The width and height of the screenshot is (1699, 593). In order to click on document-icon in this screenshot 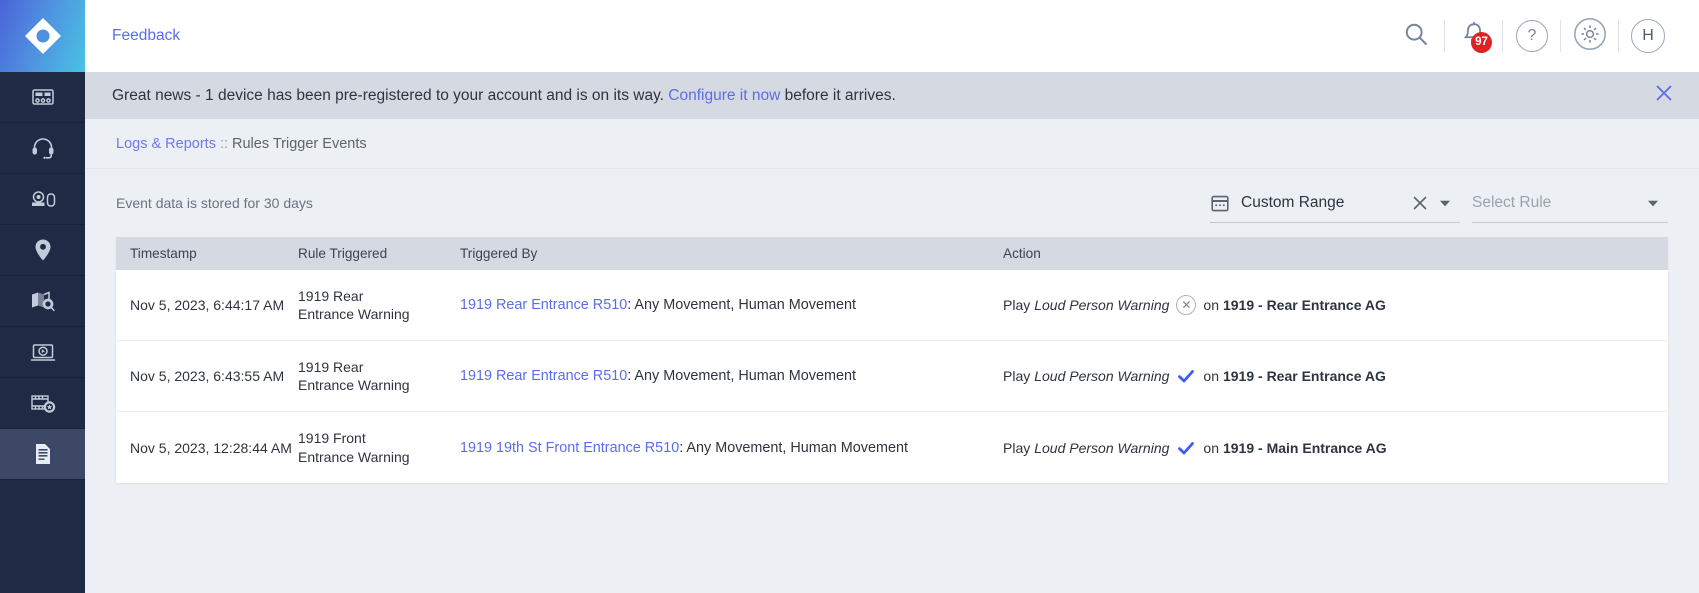, I will do `click(43, 454)`.